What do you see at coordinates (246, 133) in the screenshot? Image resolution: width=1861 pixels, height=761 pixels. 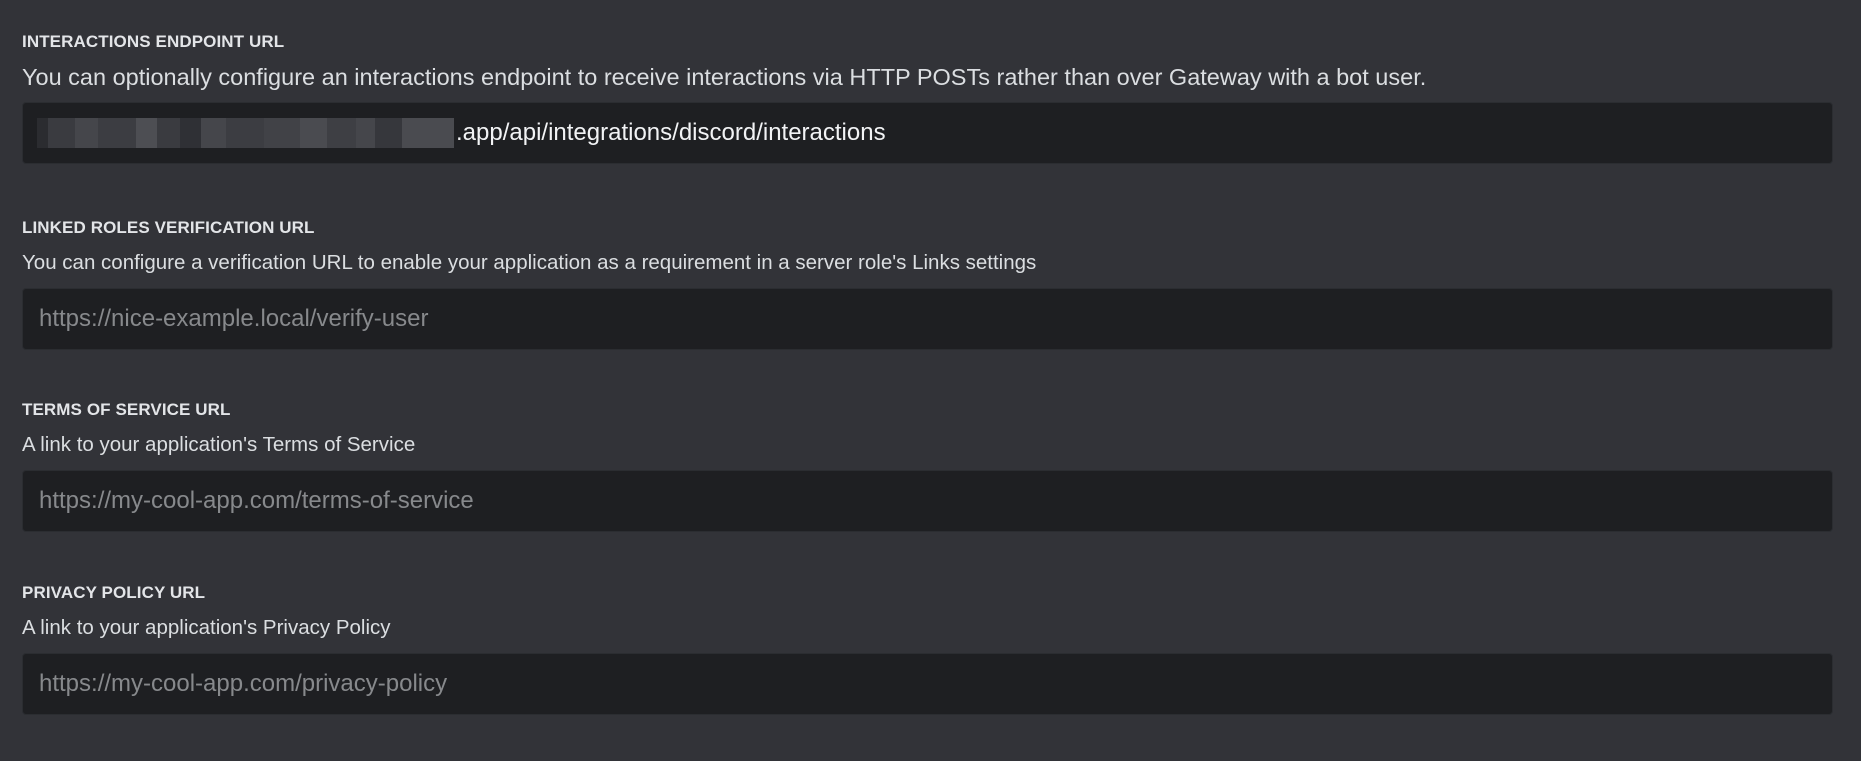 I see `redacted-url-prefix` at bounding box center [246, 133].